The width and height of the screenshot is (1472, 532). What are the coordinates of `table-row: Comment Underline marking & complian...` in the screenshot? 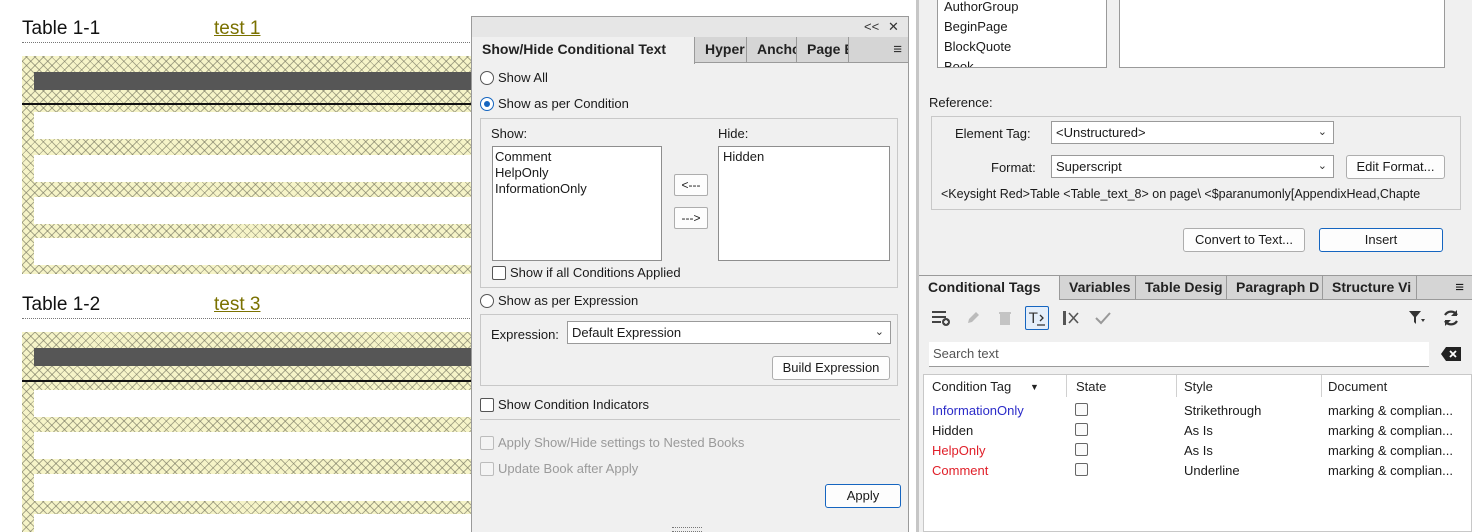 It's located at (1197, 471).